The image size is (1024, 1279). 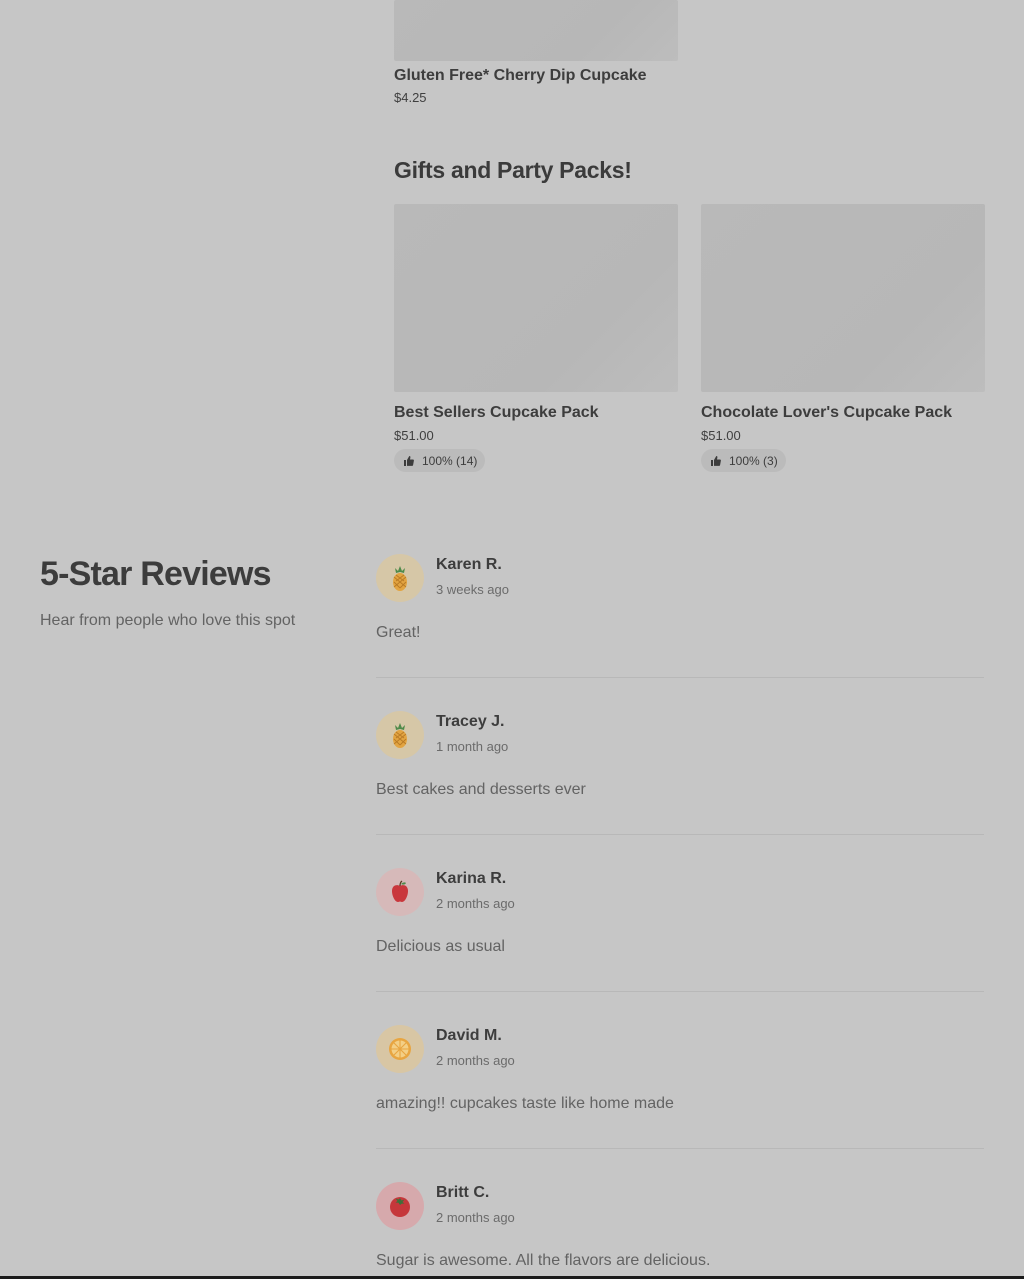 I want to click on product-card-cherry-dip: Gluten Free* Cherry Dip Cupcake $4.25, so click(x=536, y=52).